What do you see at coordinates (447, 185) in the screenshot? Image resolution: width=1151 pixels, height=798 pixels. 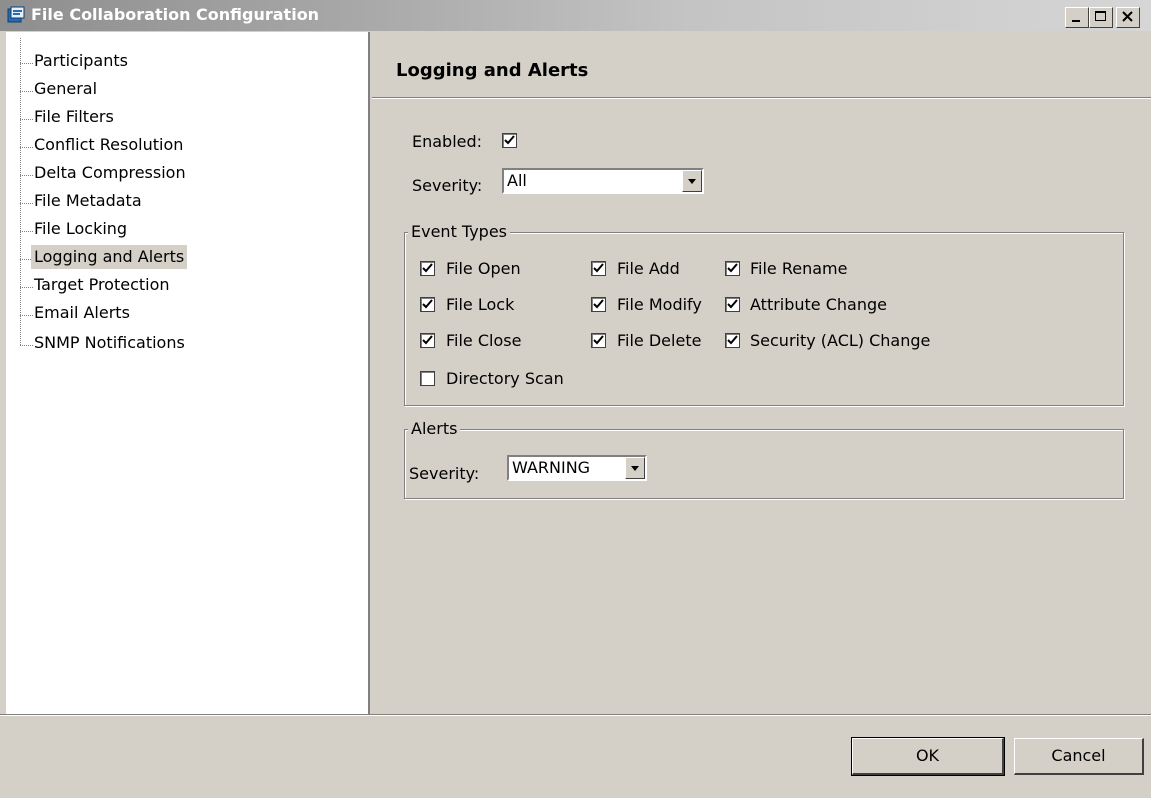 I see `severity-label: Severity:` at bounding box center [447, 185].